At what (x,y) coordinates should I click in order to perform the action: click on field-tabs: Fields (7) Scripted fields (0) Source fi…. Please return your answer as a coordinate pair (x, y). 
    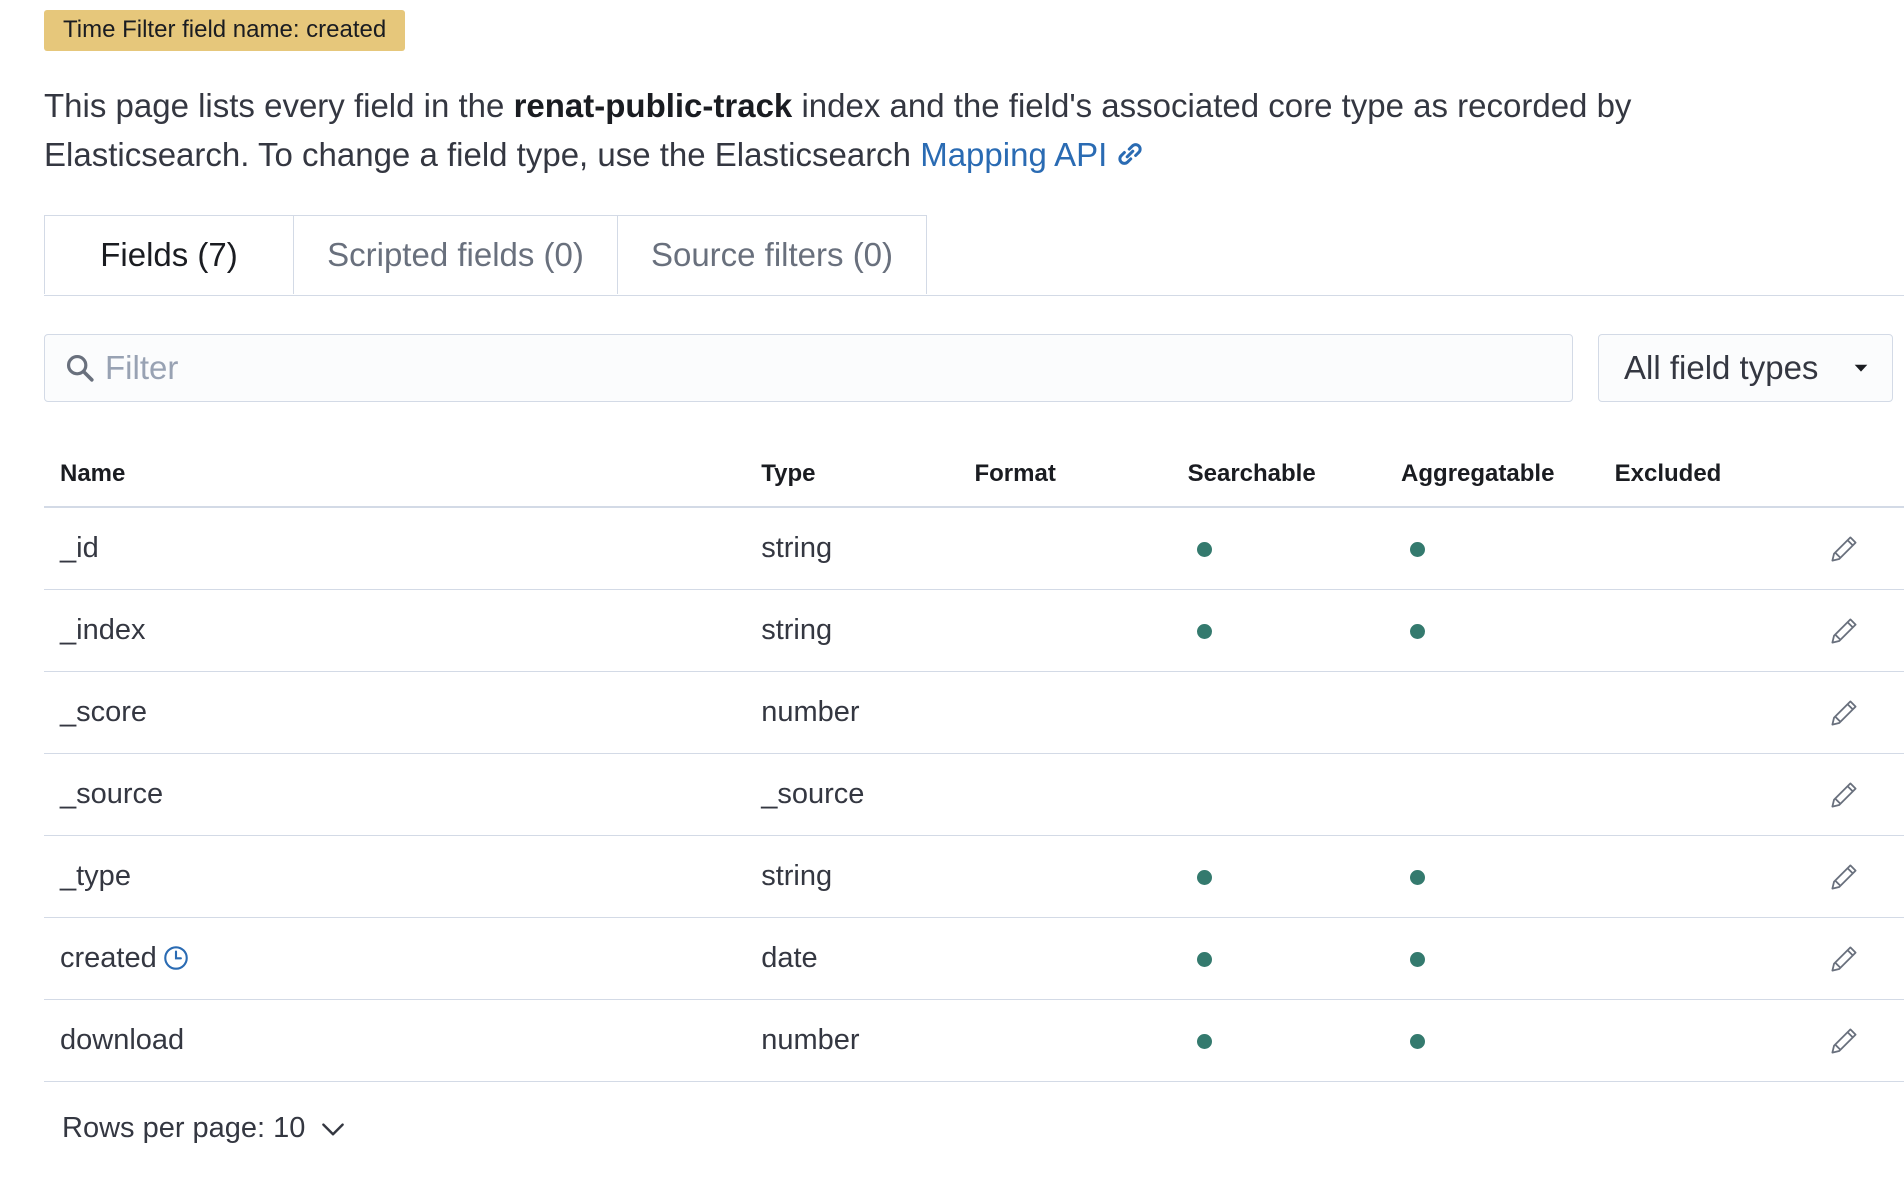
    Looking at the image, I should click on (974, 255).